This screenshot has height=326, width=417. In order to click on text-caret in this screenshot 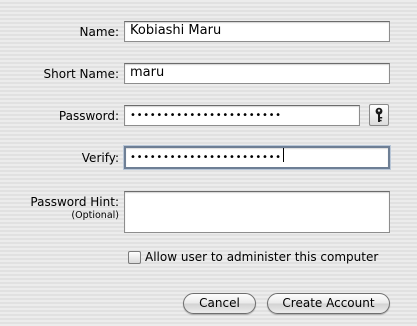, I will do `click(283, 155)`.